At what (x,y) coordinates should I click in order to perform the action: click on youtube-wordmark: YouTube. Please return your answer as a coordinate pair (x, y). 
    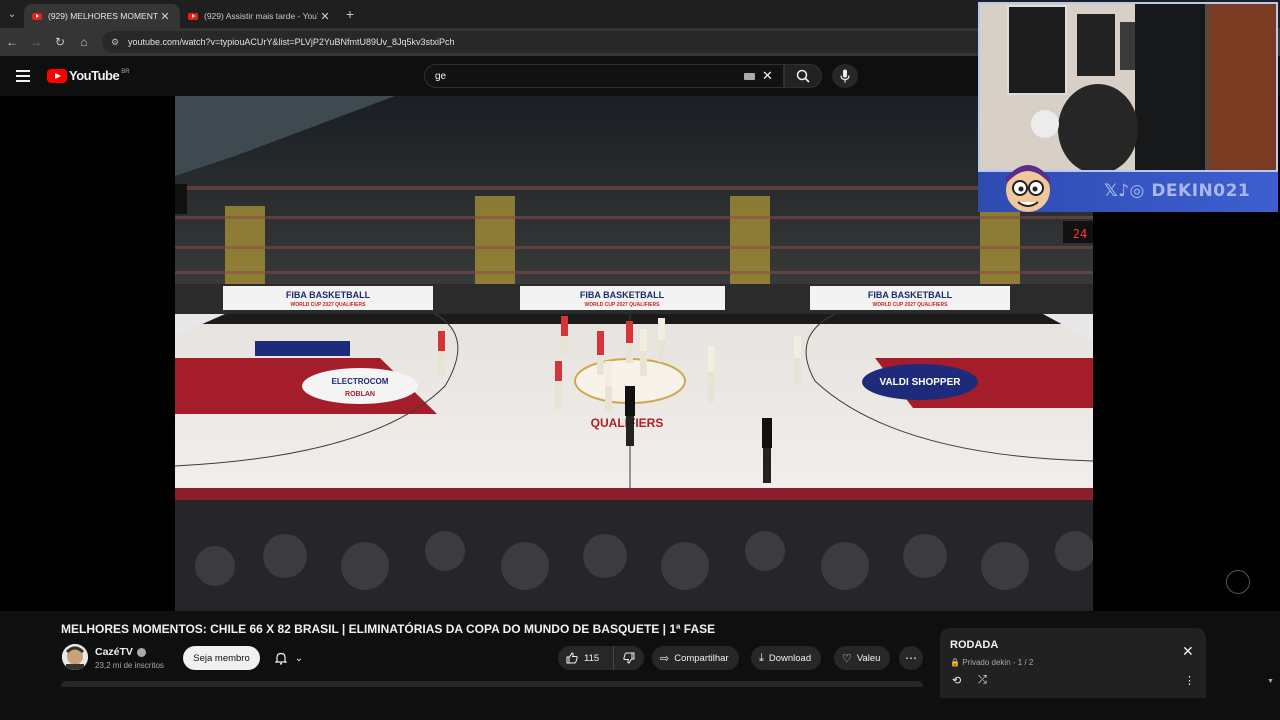
    Looking at the image, I should click on (94, 75).